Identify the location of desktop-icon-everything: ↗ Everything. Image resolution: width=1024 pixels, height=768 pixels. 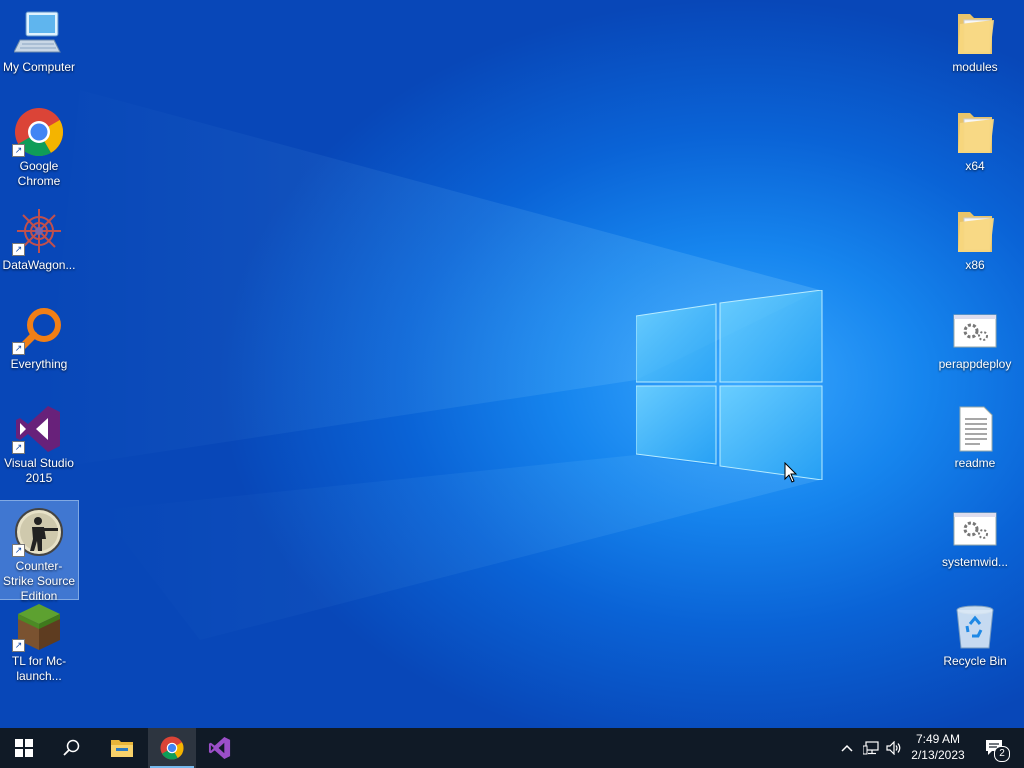
(39, 336).